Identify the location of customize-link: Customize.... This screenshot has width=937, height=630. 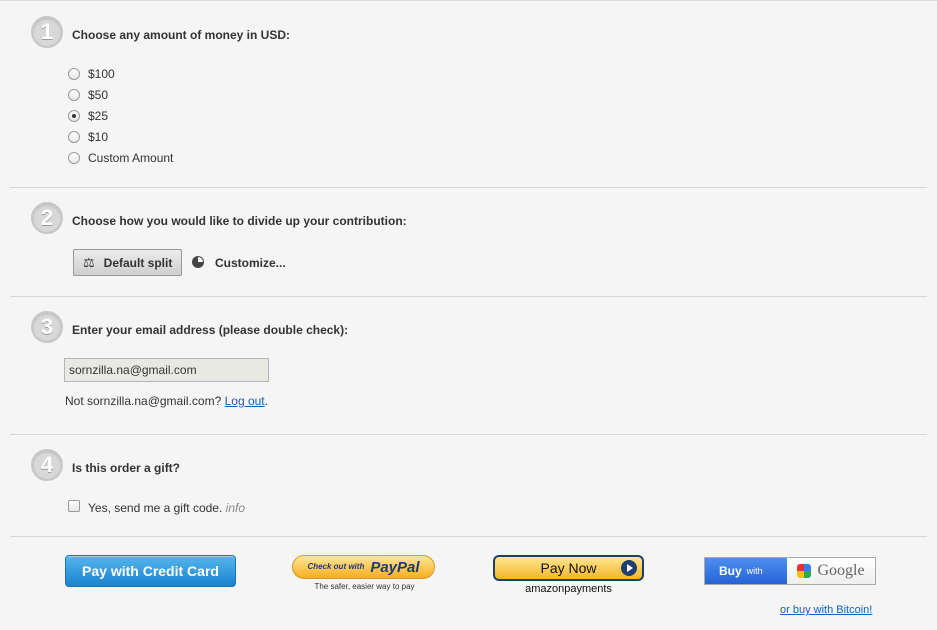
(250, 263).